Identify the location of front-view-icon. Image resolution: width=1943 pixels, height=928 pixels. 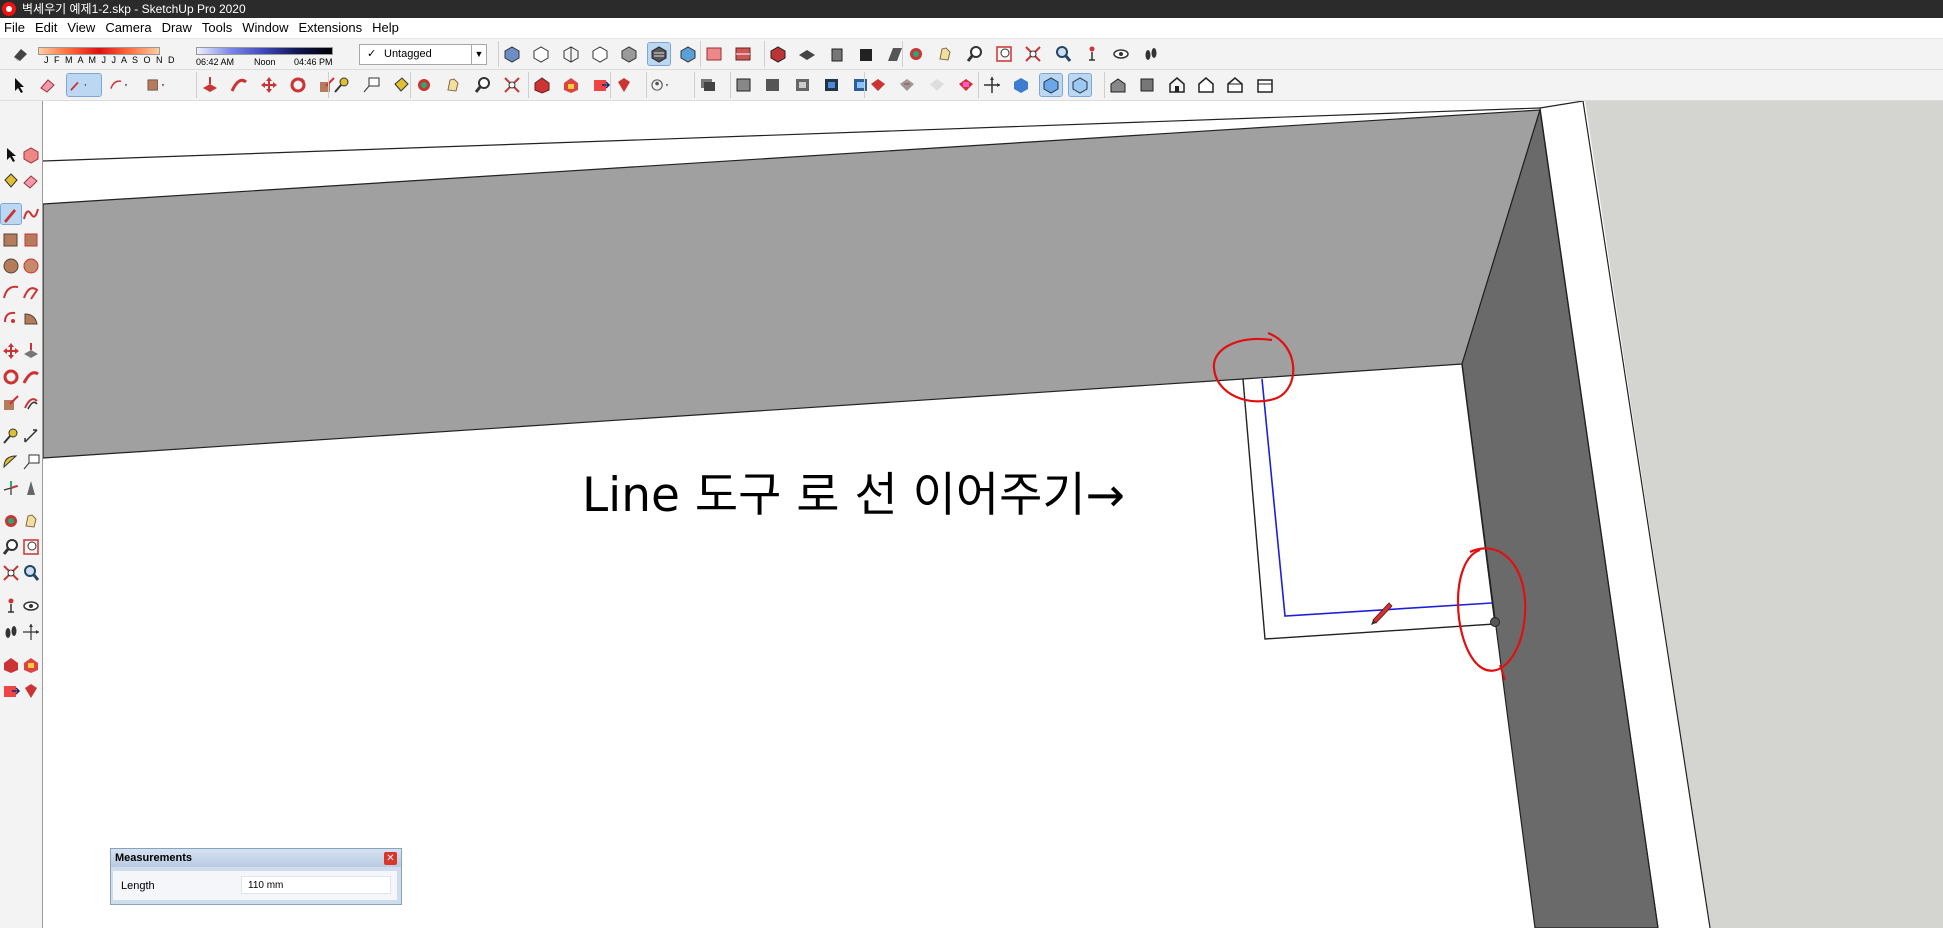
(837, 54).